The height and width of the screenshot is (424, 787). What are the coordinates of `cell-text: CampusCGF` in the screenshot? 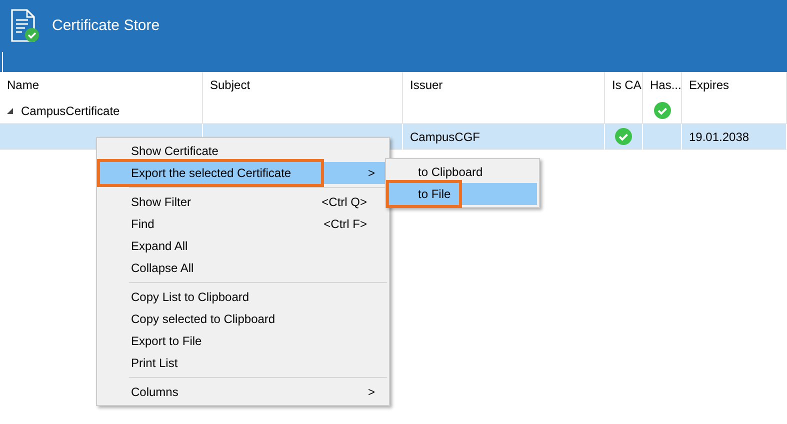 It's located at (445, 137).